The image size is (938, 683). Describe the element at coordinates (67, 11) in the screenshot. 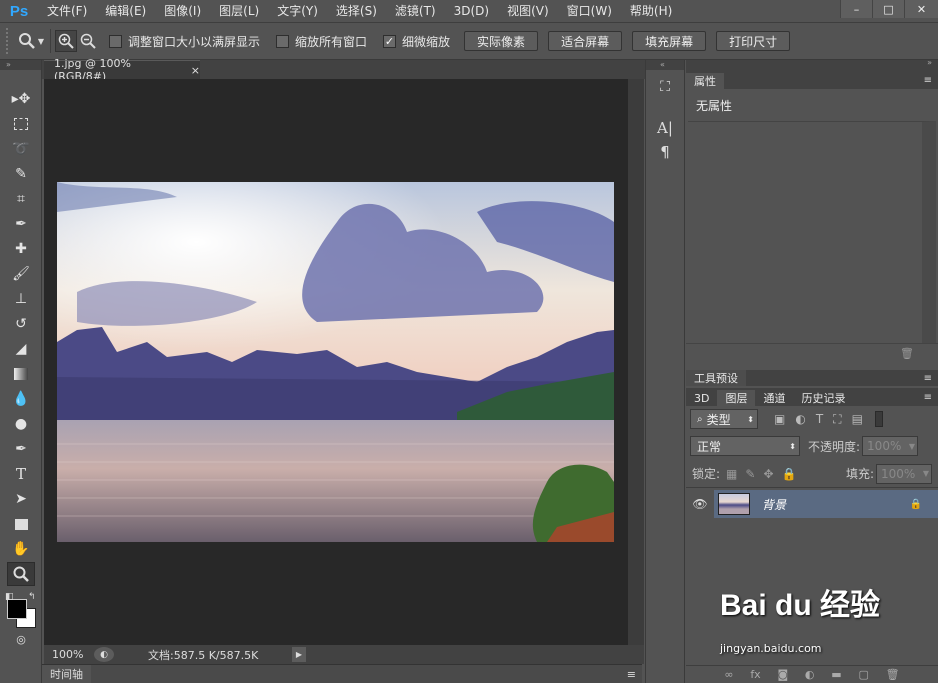

I see `menu-file: 文件(F)` at that location.